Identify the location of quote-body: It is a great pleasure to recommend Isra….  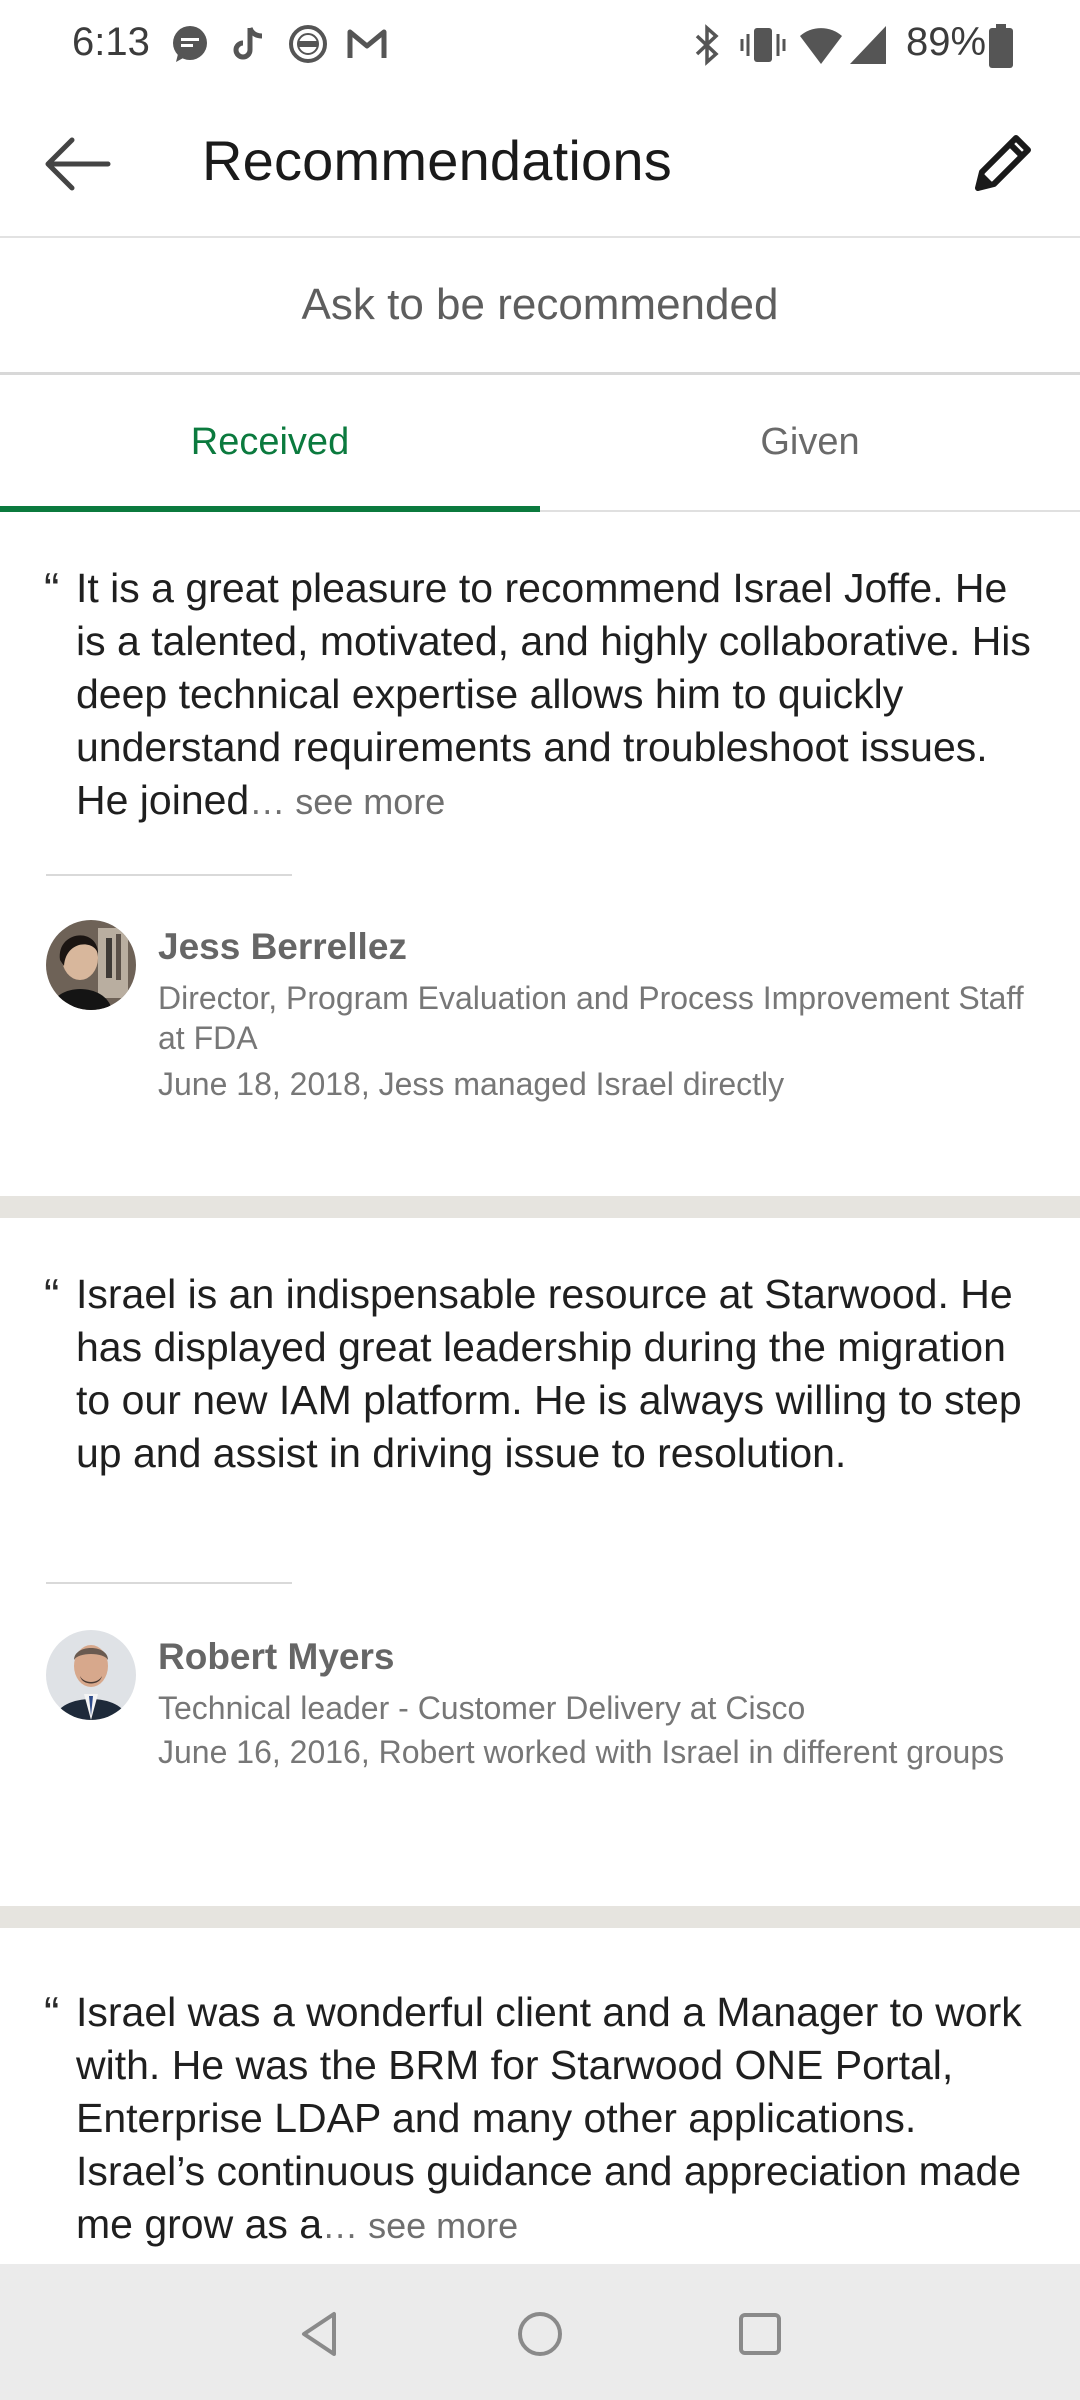
(553, 694).